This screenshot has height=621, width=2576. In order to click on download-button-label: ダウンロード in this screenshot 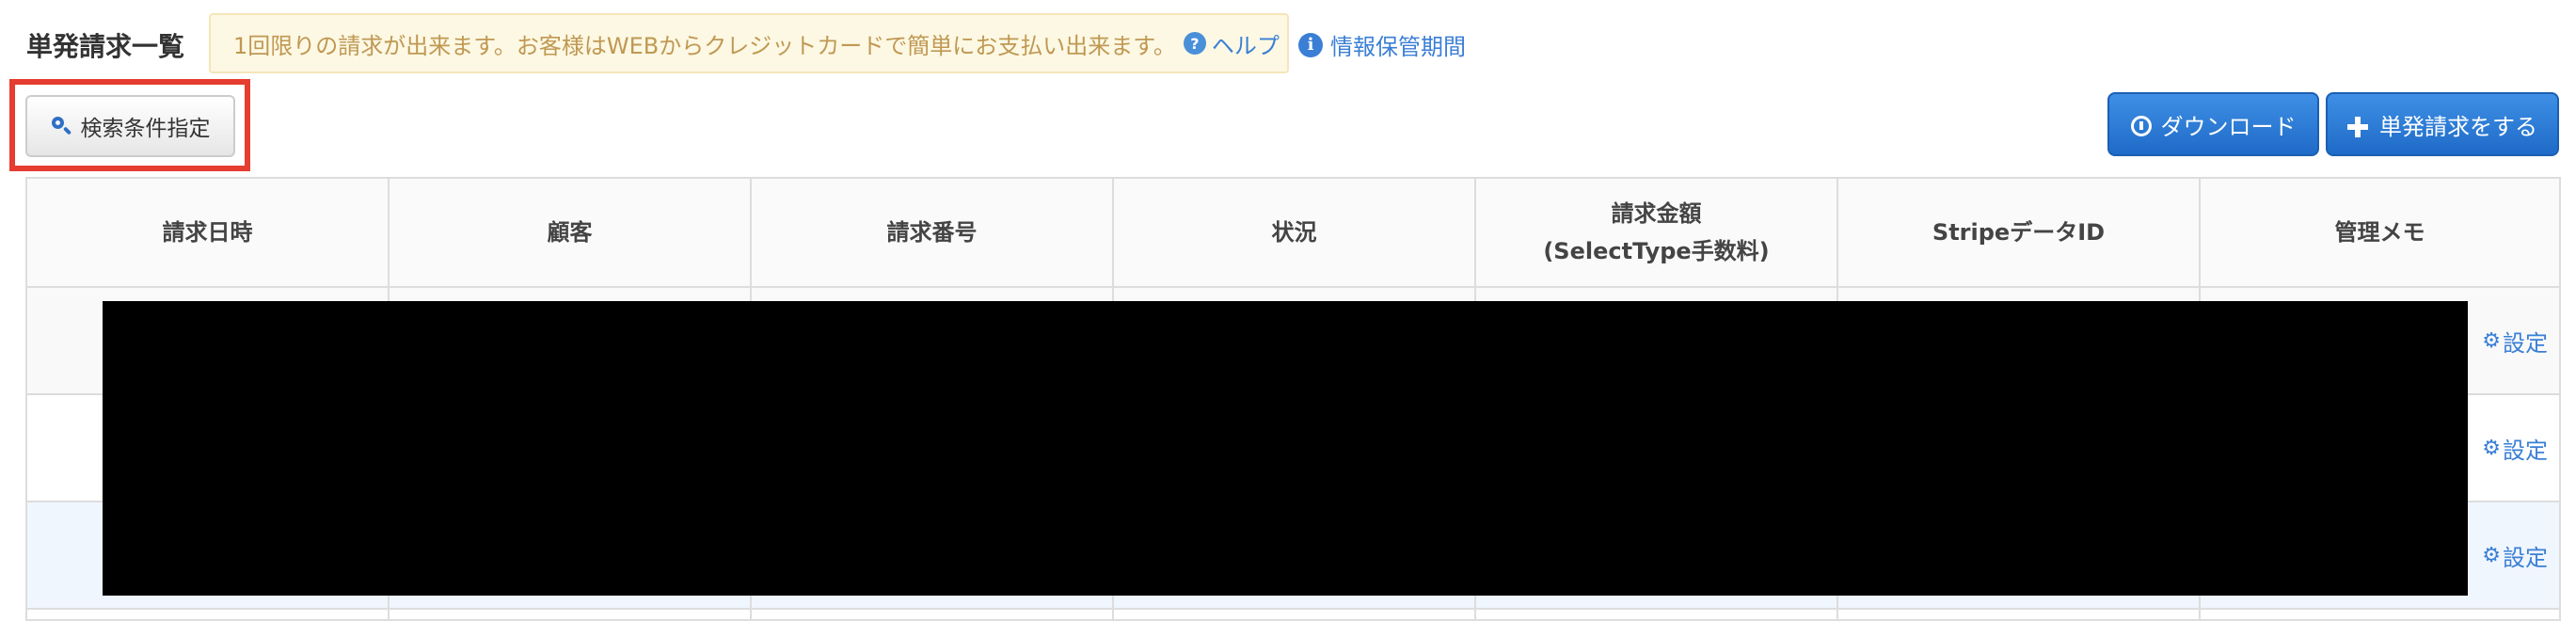, I will do `click(2228, 127)`.